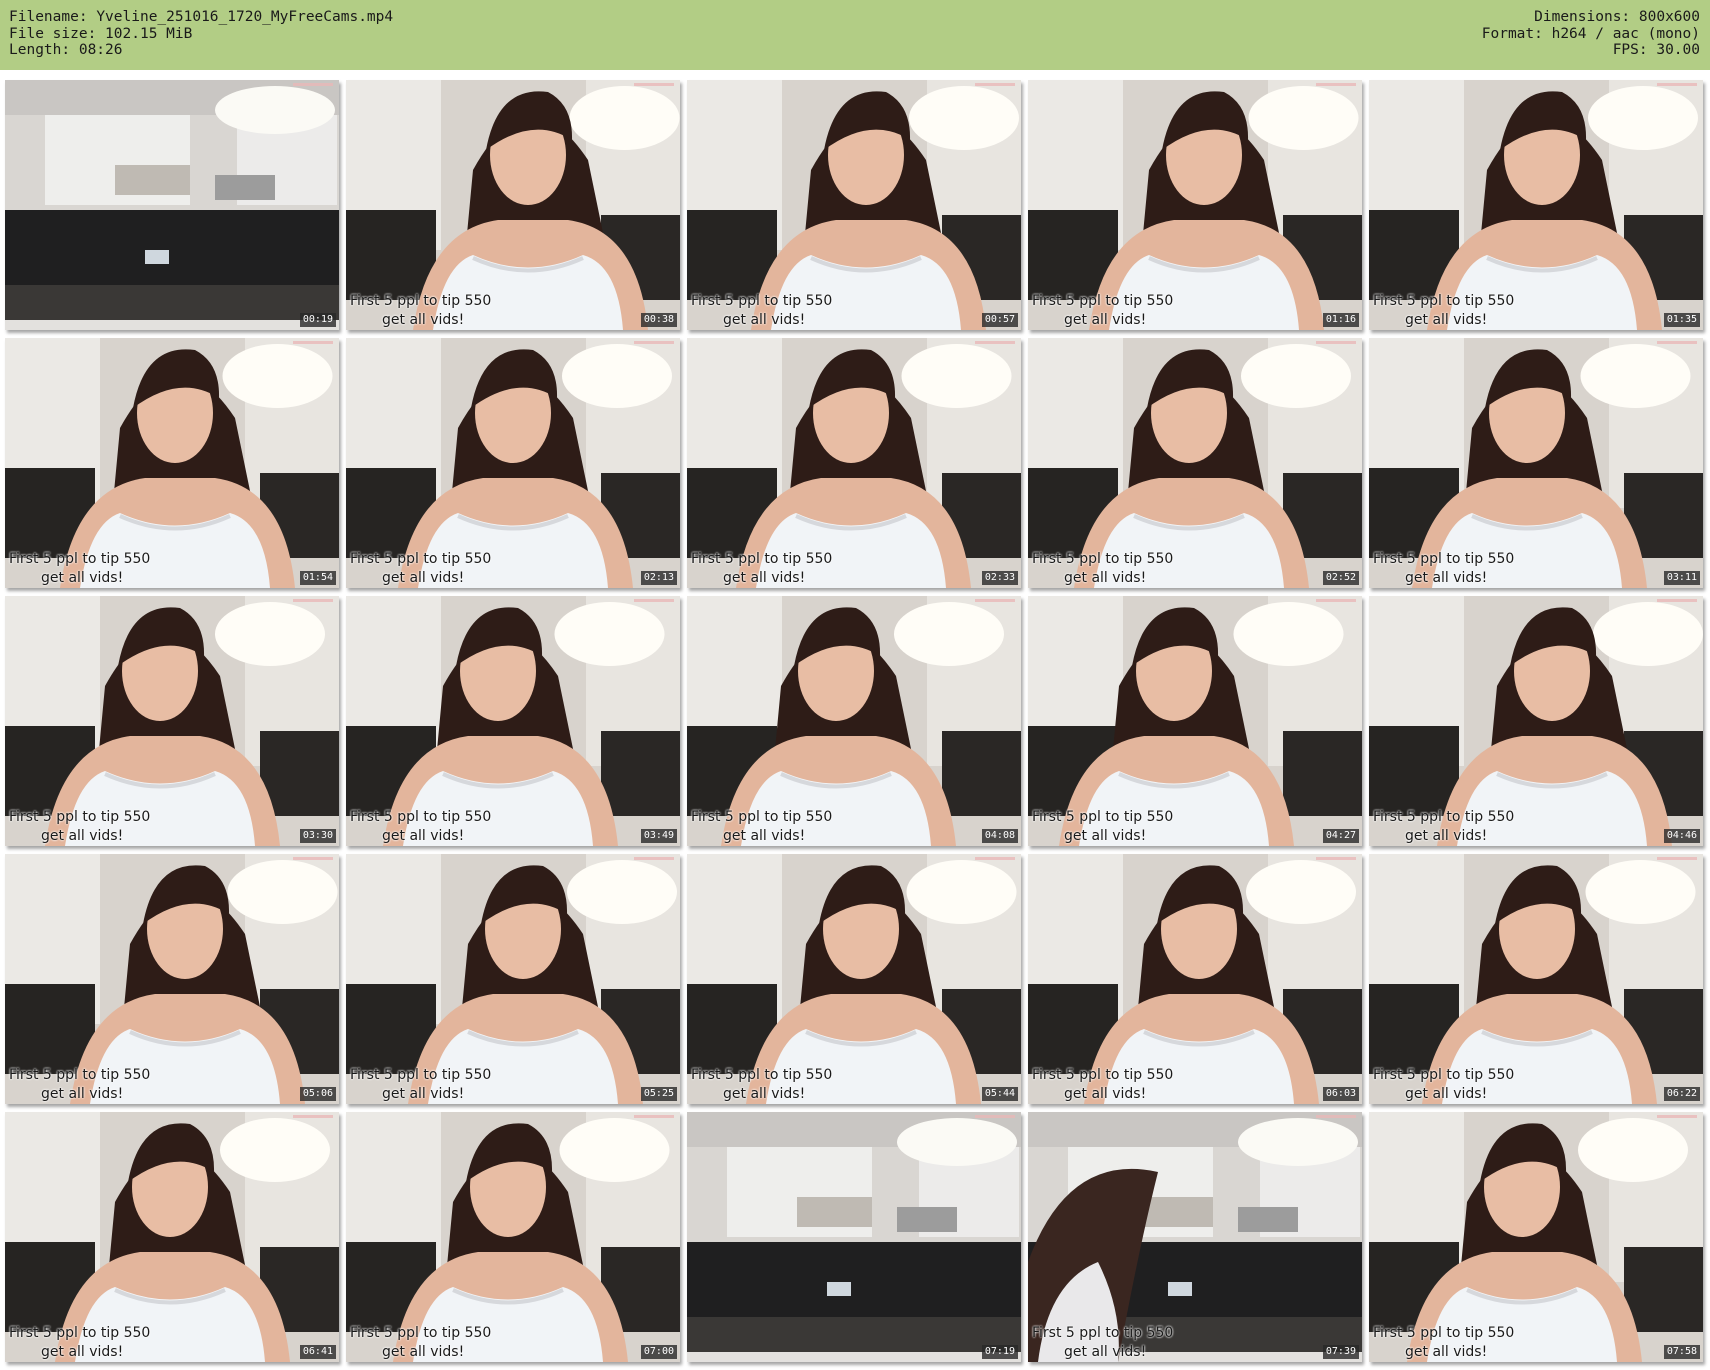 This screenshot has height=1370, width=1710. Describe the element at coordinates (1681, 836) in the screenshot. I see `timestamp-label: 04:46` at that location.